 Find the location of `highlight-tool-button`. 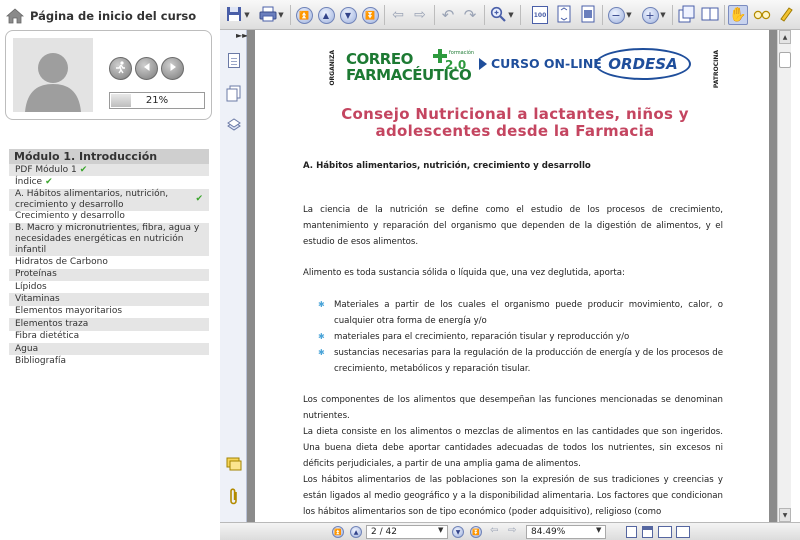

highlight-tool-button is located at coordinates (786, 15).